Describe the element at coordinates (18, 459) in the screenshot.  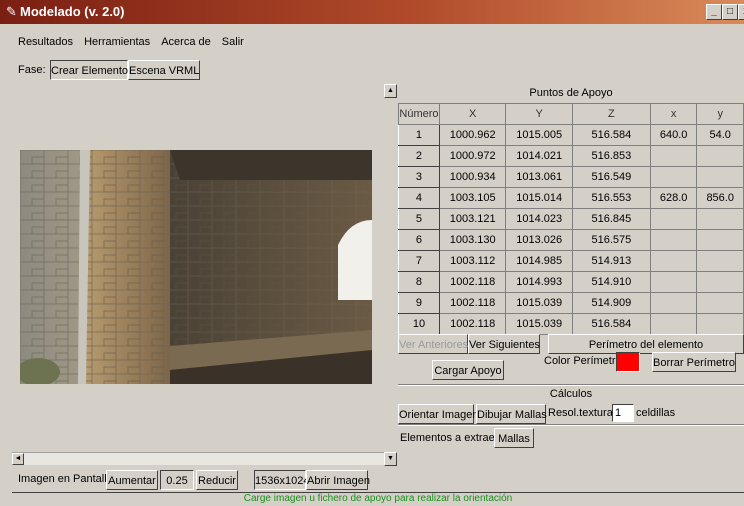
I see `scroll-left-arrow: ◄` at that location.